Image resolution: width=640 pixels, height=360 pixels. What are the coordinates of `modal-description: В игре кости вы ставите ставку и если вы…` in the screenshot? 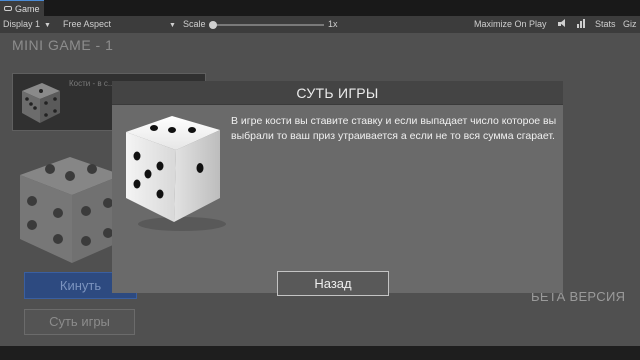 It's located at (394, 128).